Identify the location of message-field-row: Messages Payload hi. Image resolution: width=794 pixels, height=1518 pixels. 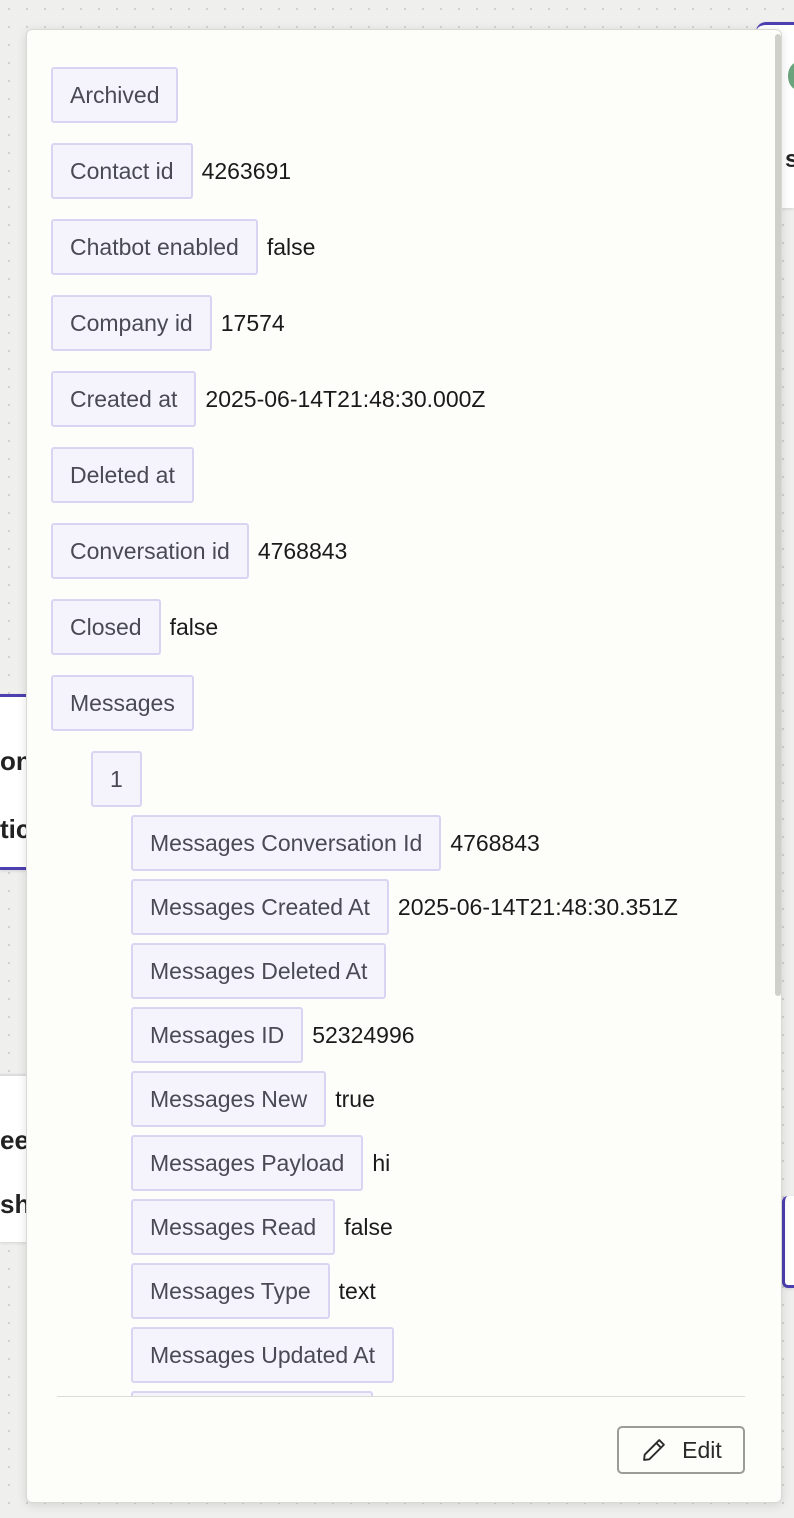
(260, 1163).